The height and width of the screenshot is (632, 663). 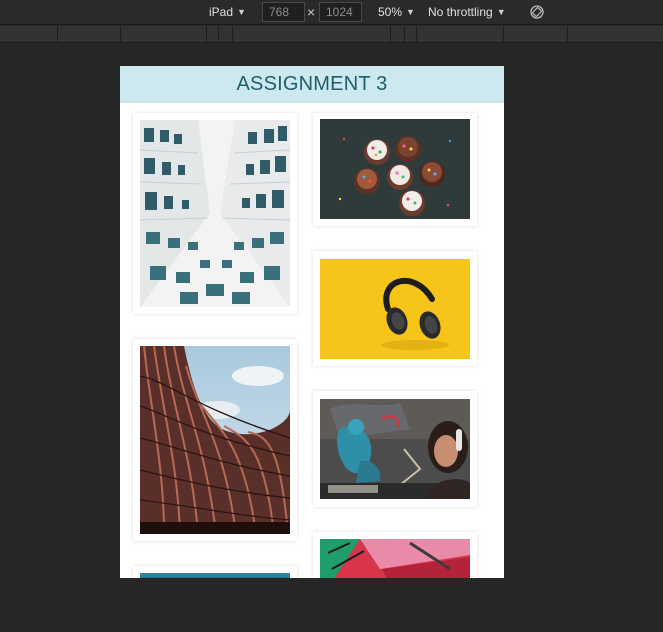 I want to click on throttling-label: No throttling, so click(x=460, y=12).